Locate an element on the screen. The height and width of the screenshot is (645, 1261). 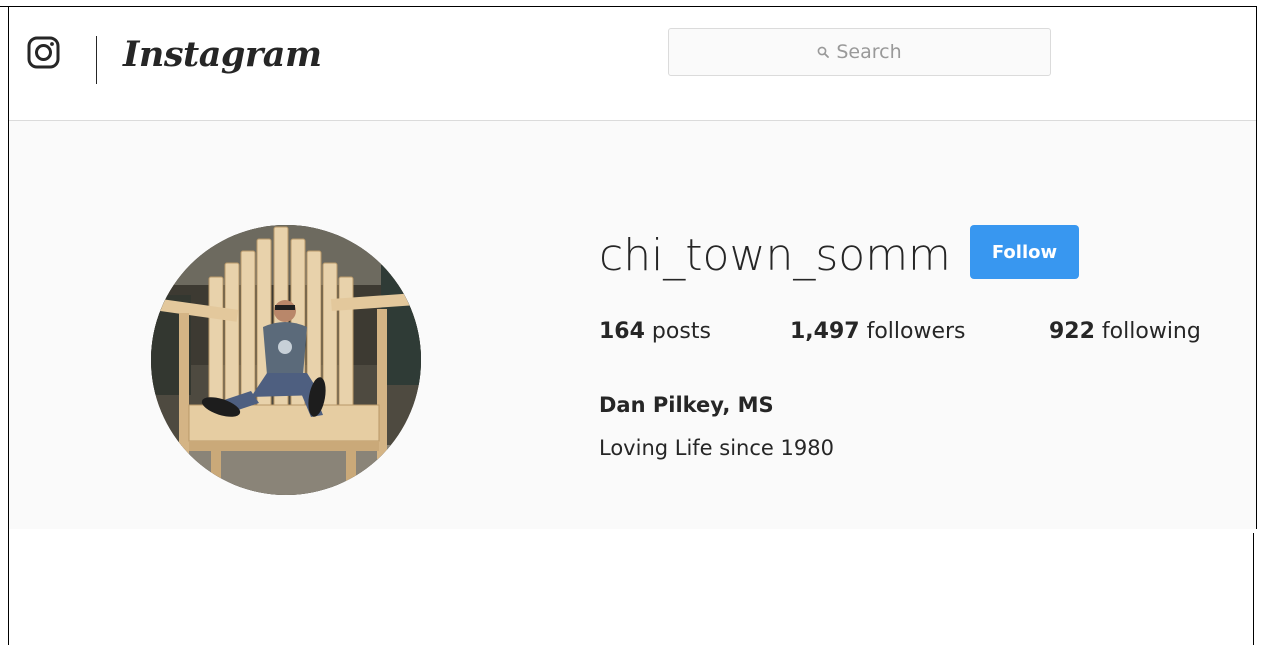
followers-number: 1,497 is located at coordinates (825, 331).